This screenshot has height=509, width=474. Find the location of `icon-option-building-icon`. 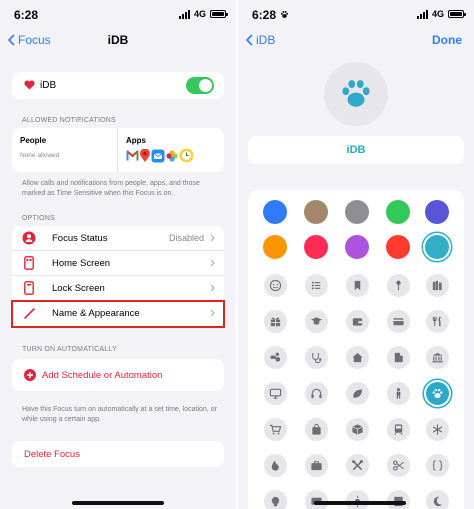

icon-option-building-icon is located at coordinates (398, 357).